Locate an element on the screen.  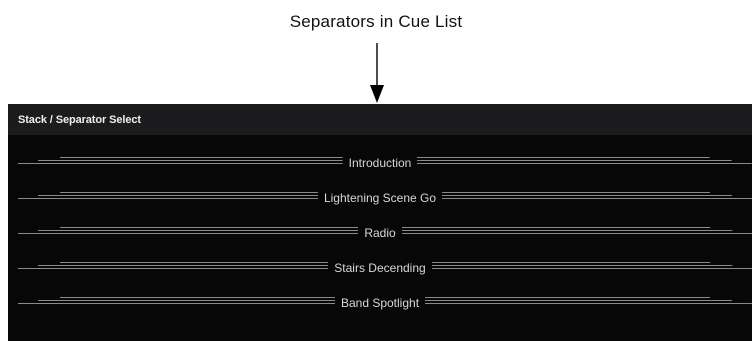
separator-band-spotlight: Band Spotlight is located at coordinates (380, 304).